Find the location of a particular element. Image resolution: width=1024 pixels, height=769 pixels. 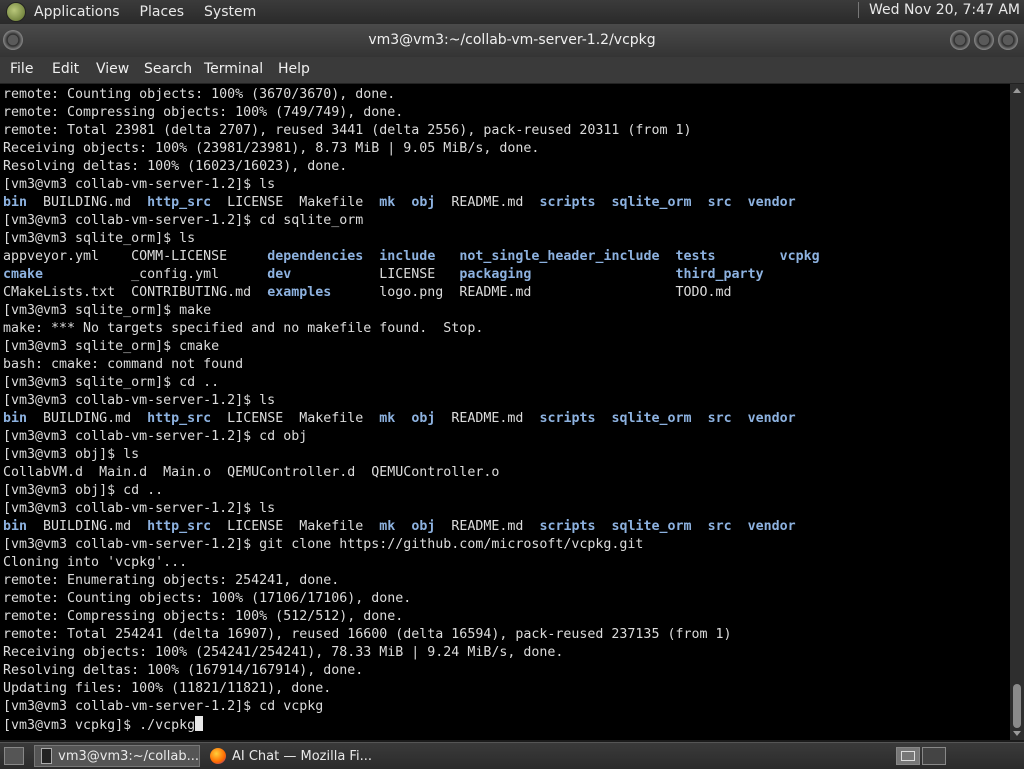

menu-view: View is located at coordinates (112, 69).